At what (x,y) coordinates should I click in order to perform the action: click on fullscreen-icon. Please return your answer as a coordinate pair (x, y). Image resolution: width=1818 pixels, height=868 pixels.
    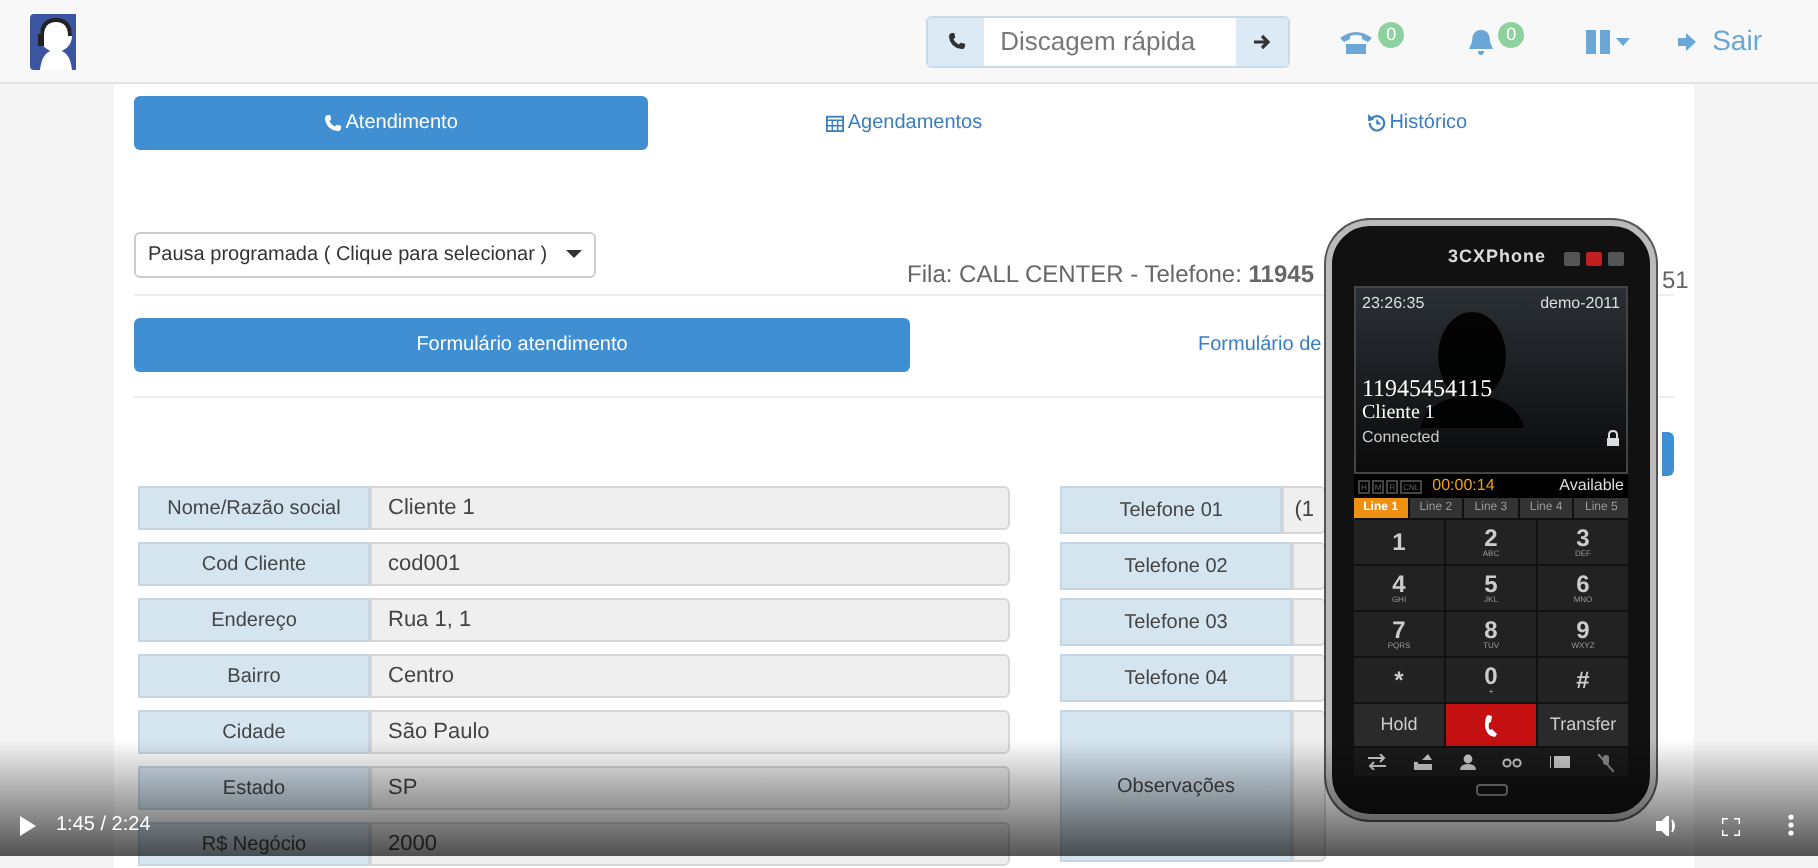
    Looking at the image, I should click on (1731, 827).